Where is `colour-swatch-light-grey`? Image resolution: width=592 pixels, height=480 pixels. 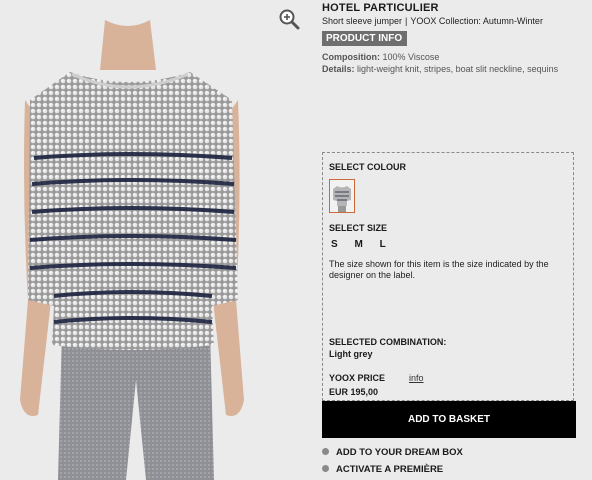 colour-swatch-light-grey is located at coordinates (342, 196).